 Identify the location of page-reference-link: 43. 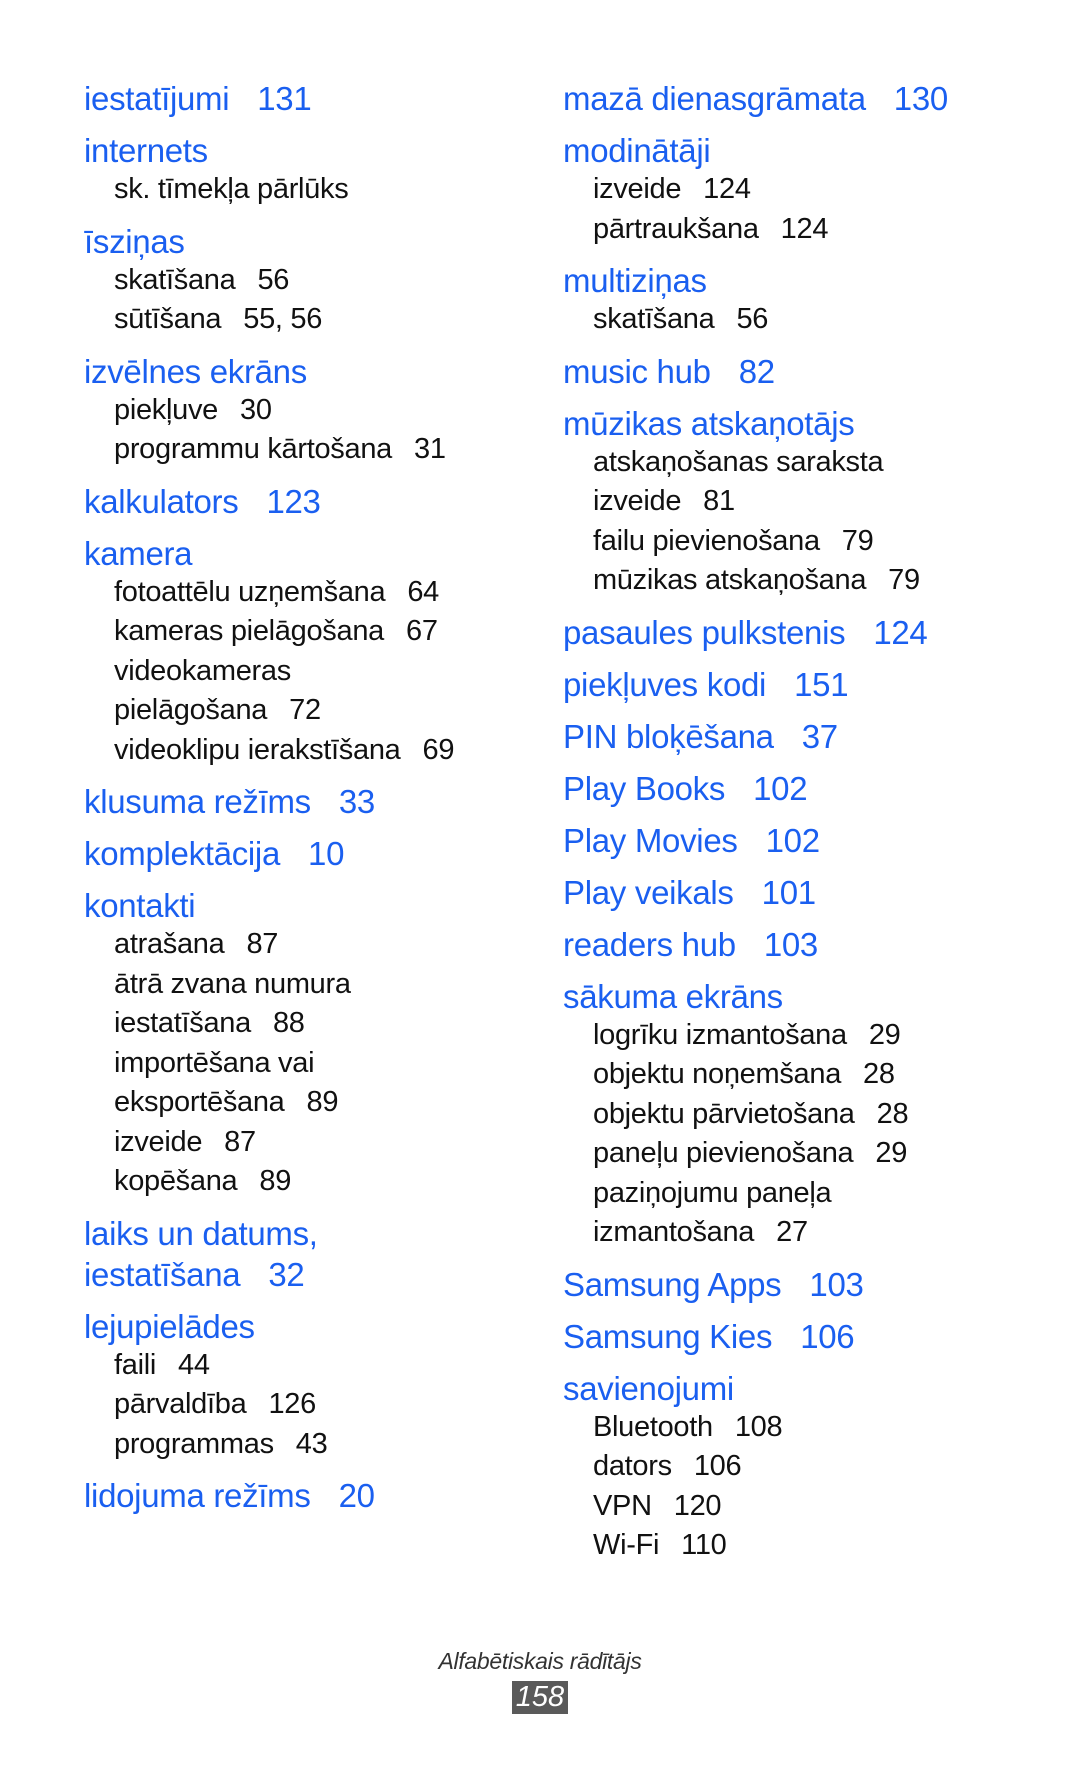
(312, 1444).